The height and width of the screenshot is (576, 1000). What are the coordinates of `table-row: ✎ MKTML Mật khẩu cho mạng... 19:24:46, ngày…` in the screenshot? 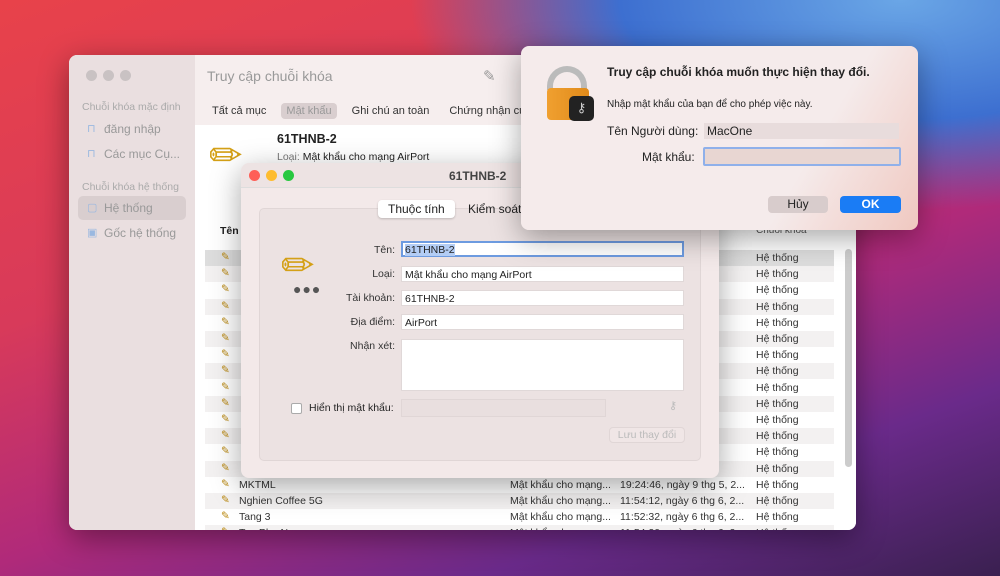 It's located at (519, 485).